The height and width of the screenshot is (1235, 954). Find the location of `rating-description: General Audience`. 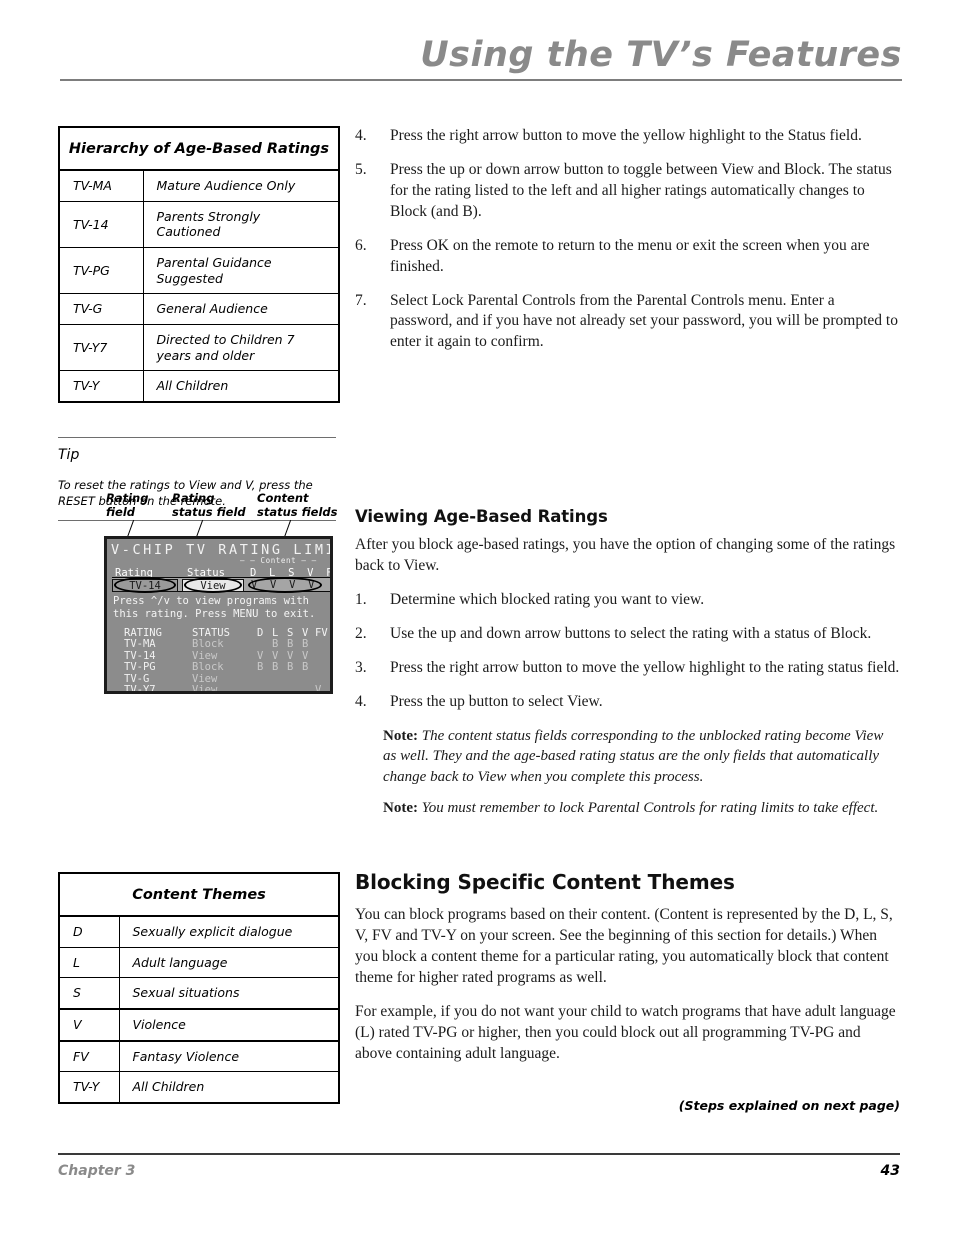

rating-description: General Audience is located at coordinates (241, 309).